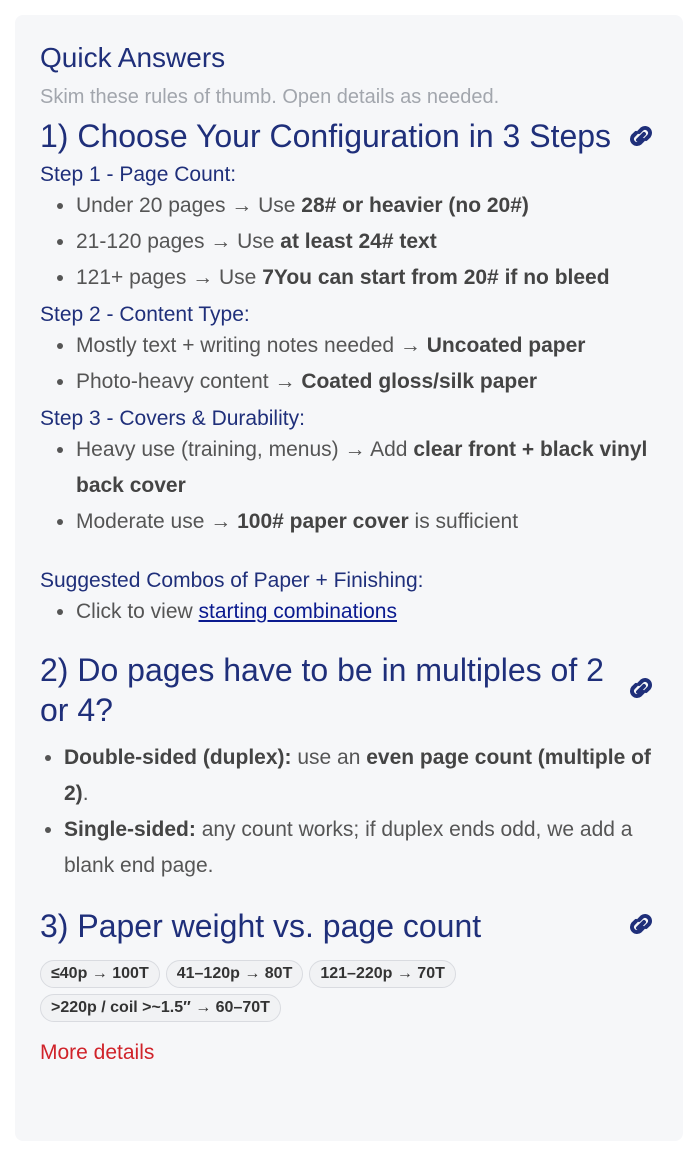 This screenshot has height=1157, width=699. What do you see at coordinates (178, 757) in the screenshot?
I see `item-bold: Double-sided (duplex):` at bounding box center [178, 757].